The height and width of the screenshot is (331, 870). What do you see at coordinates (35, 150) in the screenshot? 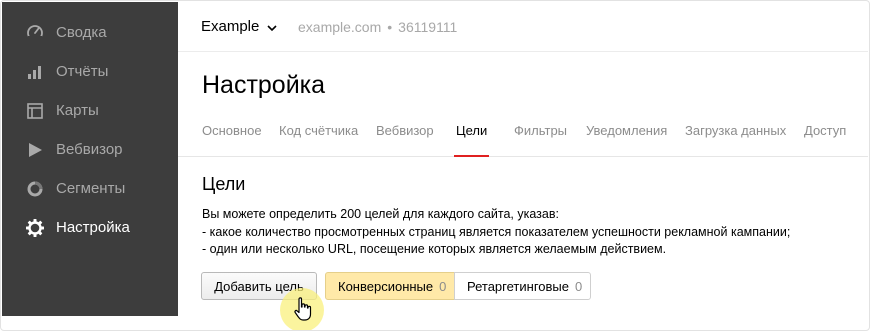
I see `play-icon` at bounding box center [35, 150].